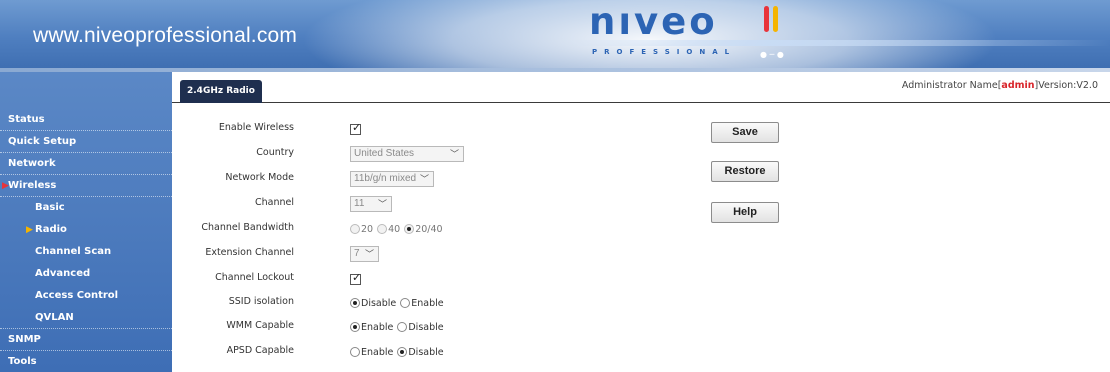 This screenshot has height=372, width=1110. I want to click on channel-row: Channel 11 ﹀, so click(382, 204).